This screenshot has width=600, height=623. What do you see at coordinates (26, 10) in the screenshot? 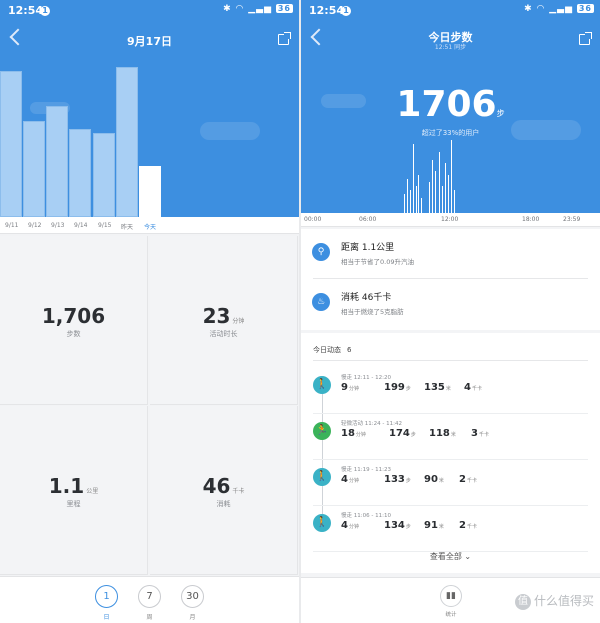
I see `status-time: 12:54` at bounding box center [26, 10].